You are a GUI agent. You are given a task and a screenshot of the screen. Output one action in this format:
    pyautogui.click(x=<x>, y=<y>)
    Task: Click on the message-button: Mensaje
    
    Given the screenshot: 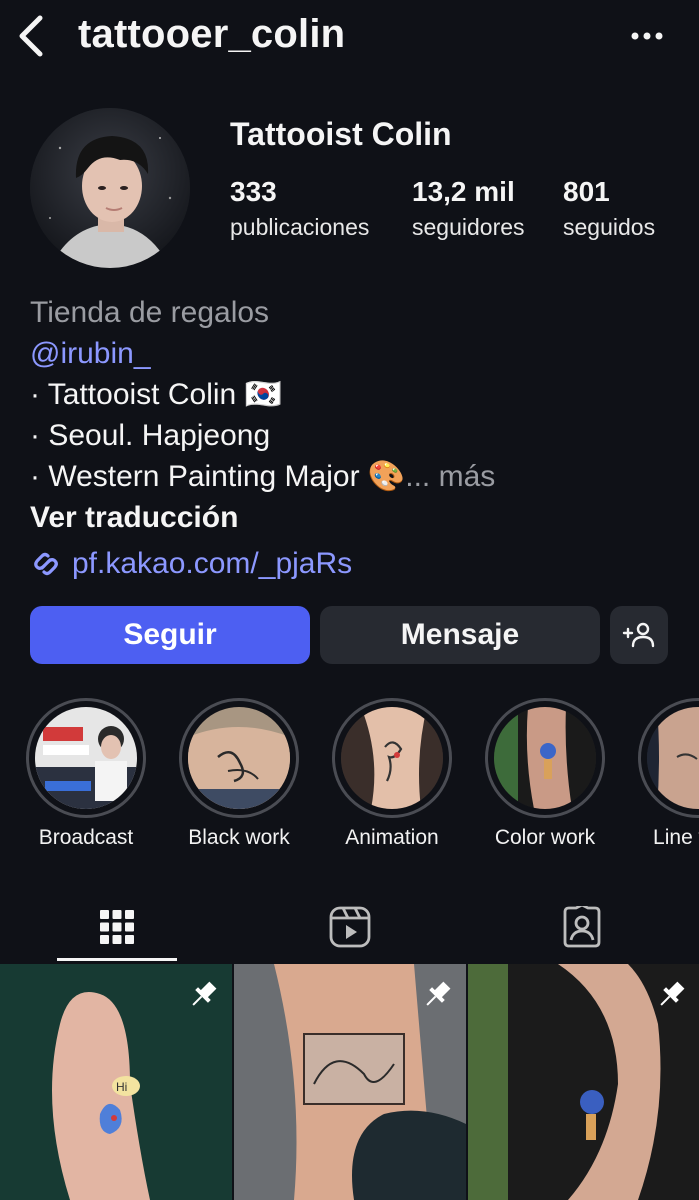 What is the action you would take?
    pyautogui.click(x=460, y=635)
    